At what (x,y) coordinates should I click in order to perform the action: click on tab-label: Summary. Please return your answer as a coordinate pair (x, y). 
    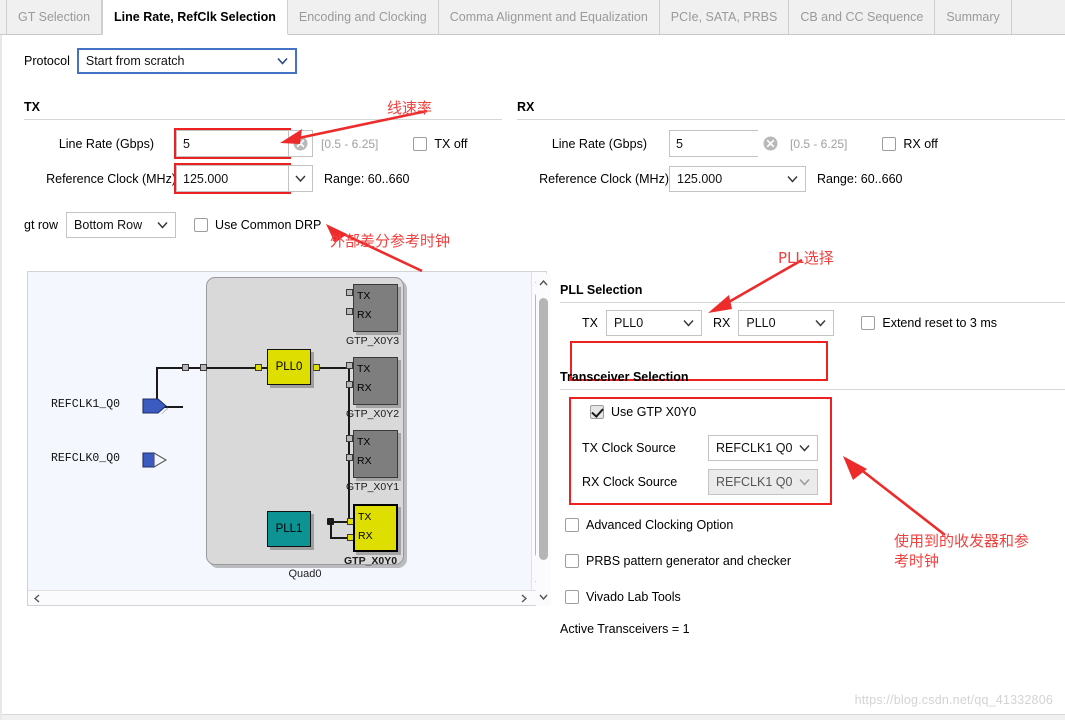
    Looking at the image, I should click on (973, 17).